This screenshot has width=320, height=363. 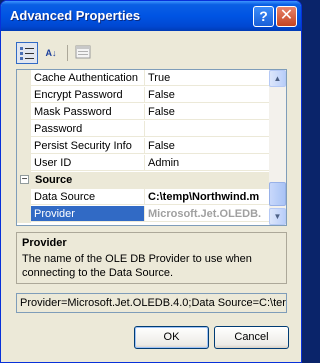 What do you see at coordinates (75, 15) in the screenshot?
I see `window-title: Advanced Properties` at bounding box center [75, 15].